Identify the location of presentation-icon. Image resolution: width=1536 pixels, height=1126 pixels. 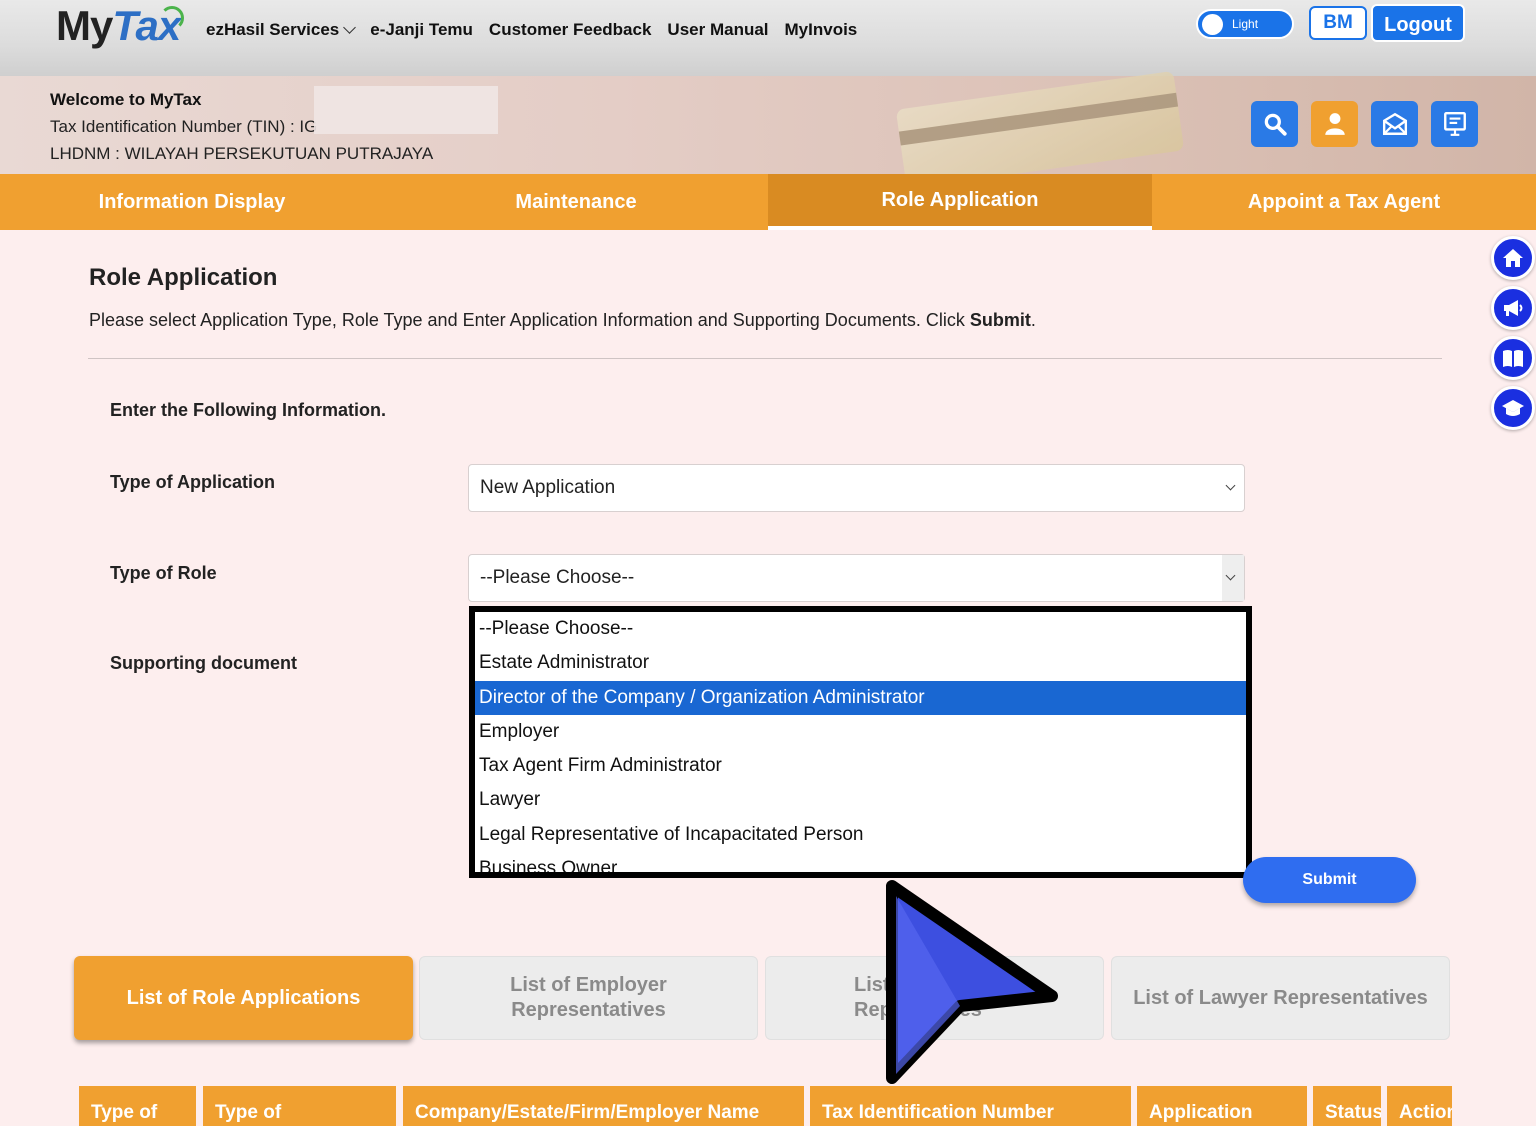
(1454, 123).